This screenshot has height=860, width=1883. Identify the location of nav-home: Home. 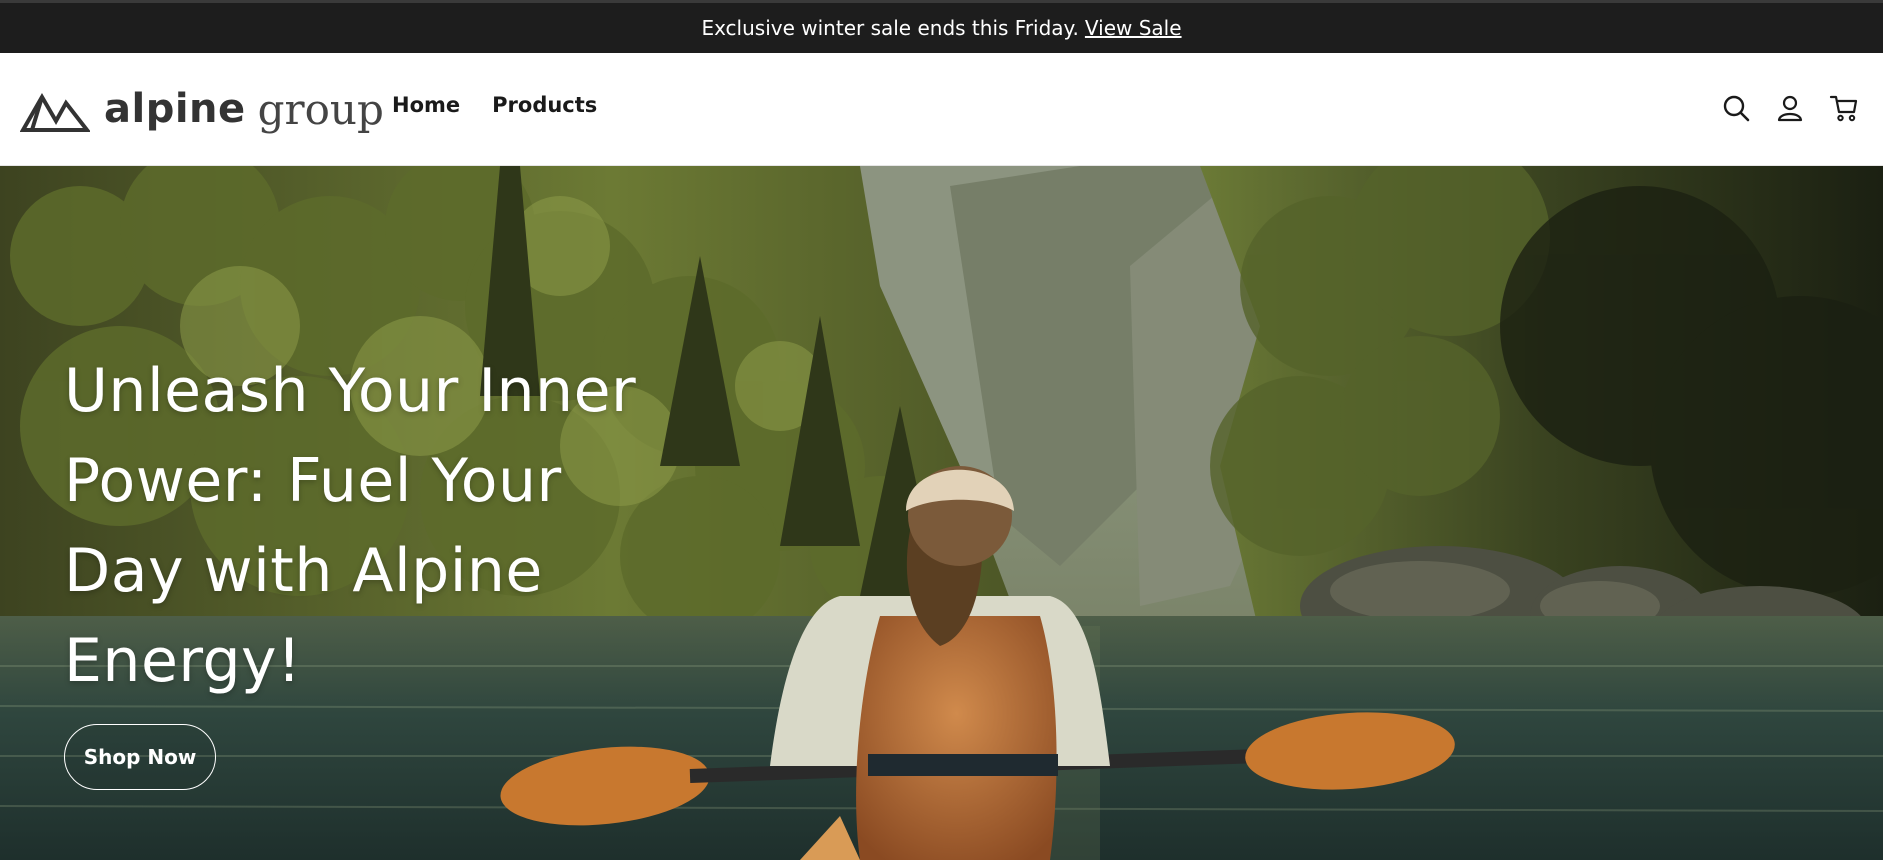
(426, 105).